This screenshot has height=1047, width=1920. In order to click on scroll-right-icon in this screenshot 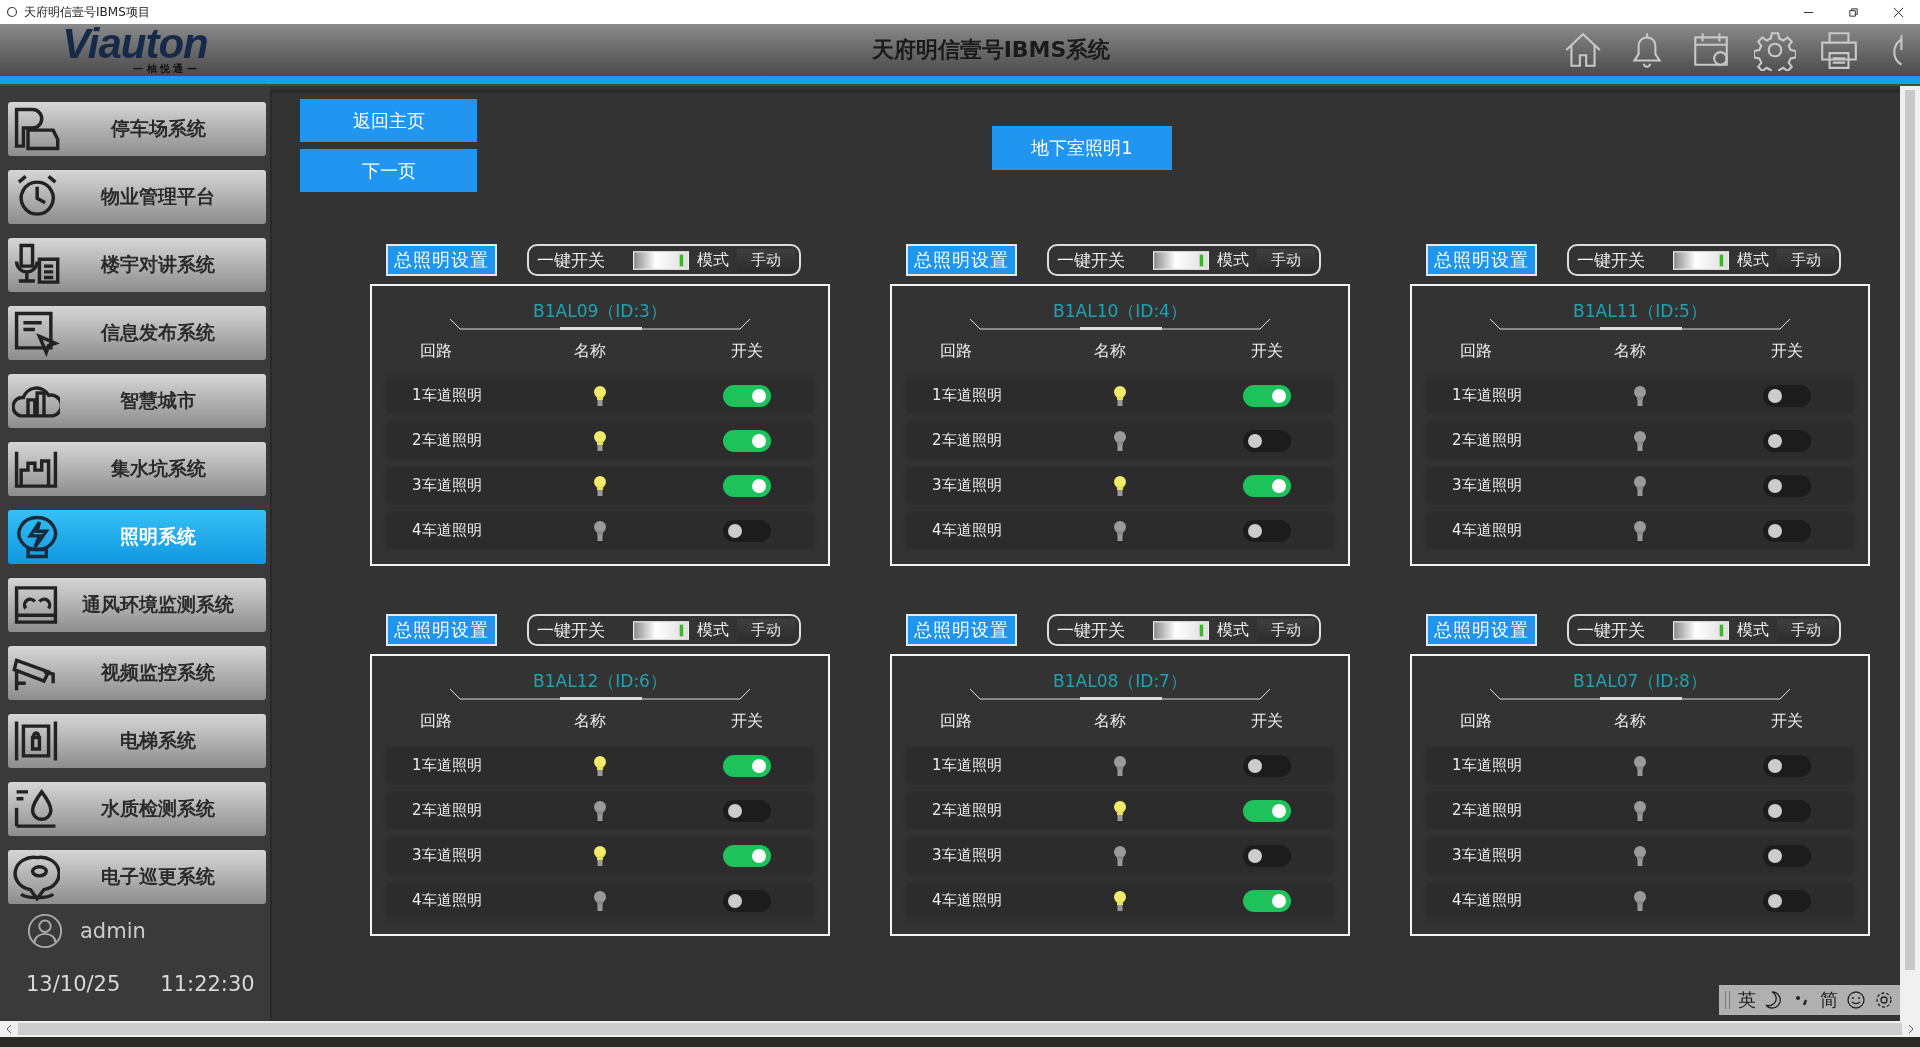, I will do `click(1911, 1029)`.